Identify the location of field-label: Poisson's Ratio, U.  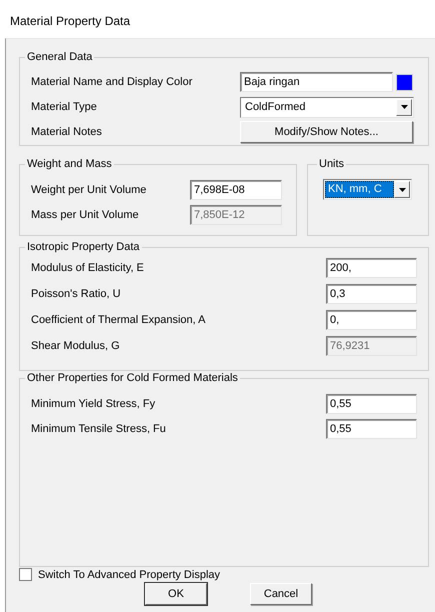
(76, 294).